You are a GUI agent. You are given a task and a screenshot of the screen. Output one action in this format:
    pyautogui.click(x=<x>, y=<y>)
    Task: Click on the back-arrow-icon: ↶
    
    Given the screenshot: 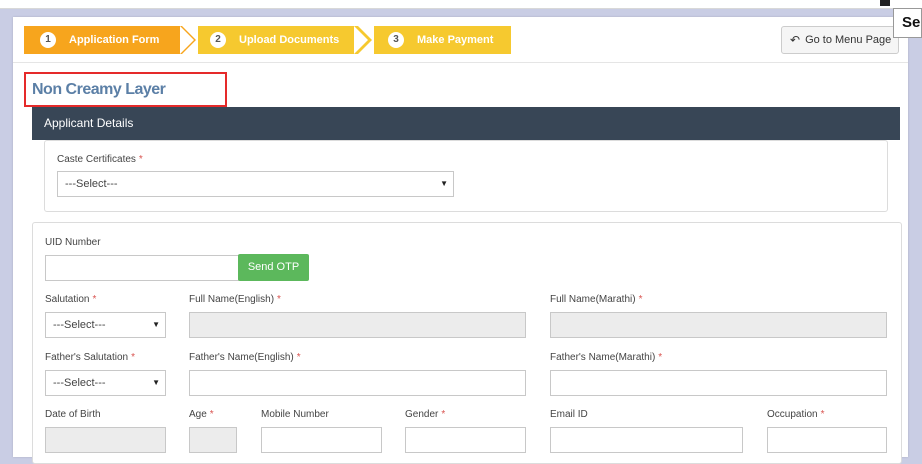 What is the action you would take?
    pyautogui.click(x=795, y=40)
    